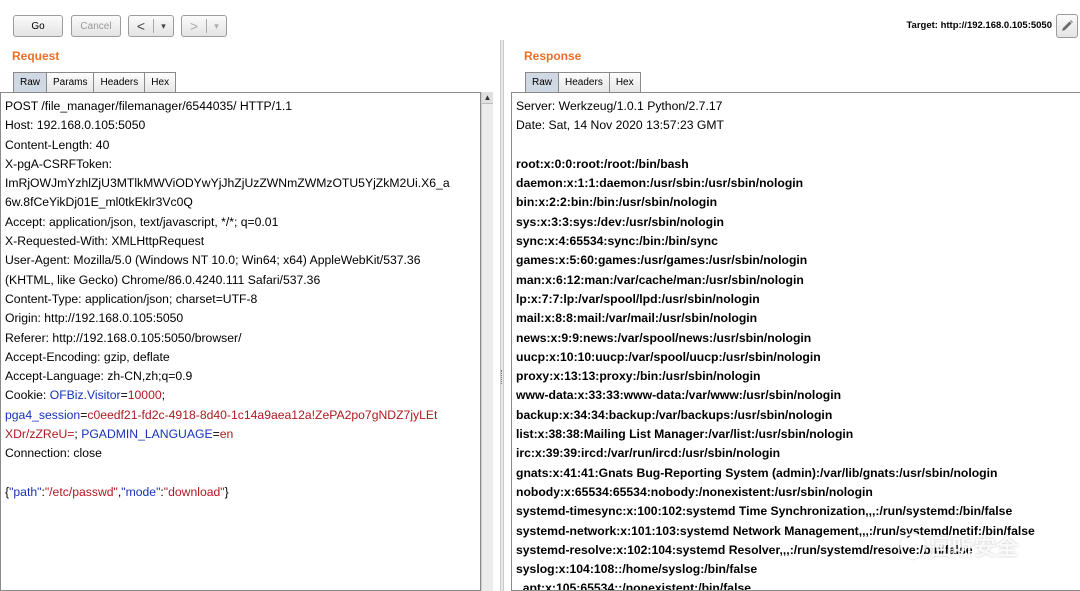 The image size is (1080, 591). I want to click on request-line: X-Requested-With: XMLHttpRequest, so click(242, 241).